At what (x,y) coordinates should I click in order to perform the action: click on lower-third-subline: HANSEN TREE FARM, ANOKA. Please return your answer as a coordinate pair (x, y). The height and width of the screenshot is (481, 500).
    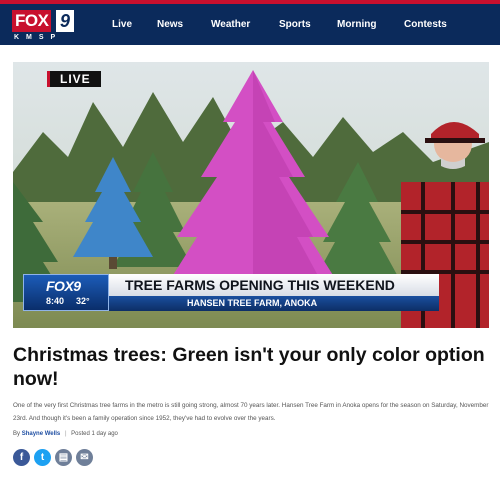
    Looking at the image, I should click on (274, 303).